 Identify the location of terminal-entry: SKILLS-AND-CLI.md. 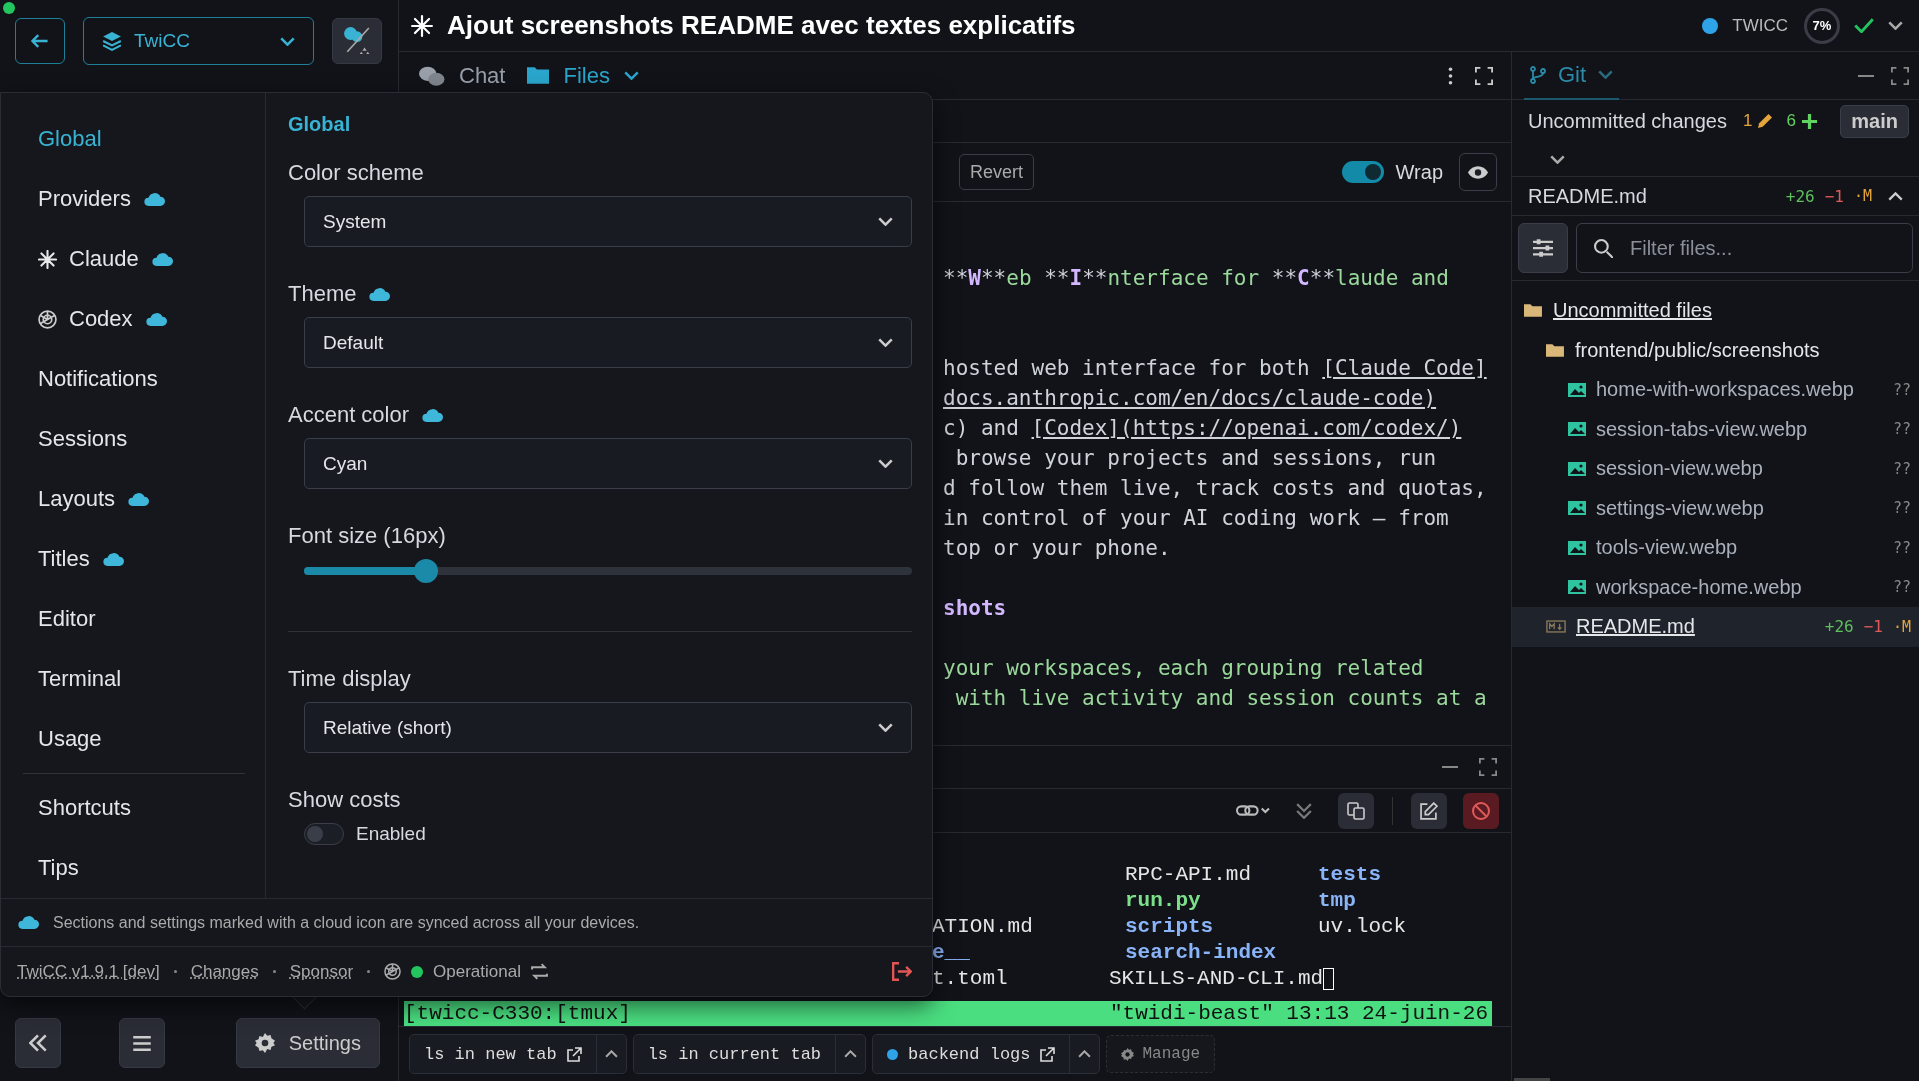
(1216, 979).